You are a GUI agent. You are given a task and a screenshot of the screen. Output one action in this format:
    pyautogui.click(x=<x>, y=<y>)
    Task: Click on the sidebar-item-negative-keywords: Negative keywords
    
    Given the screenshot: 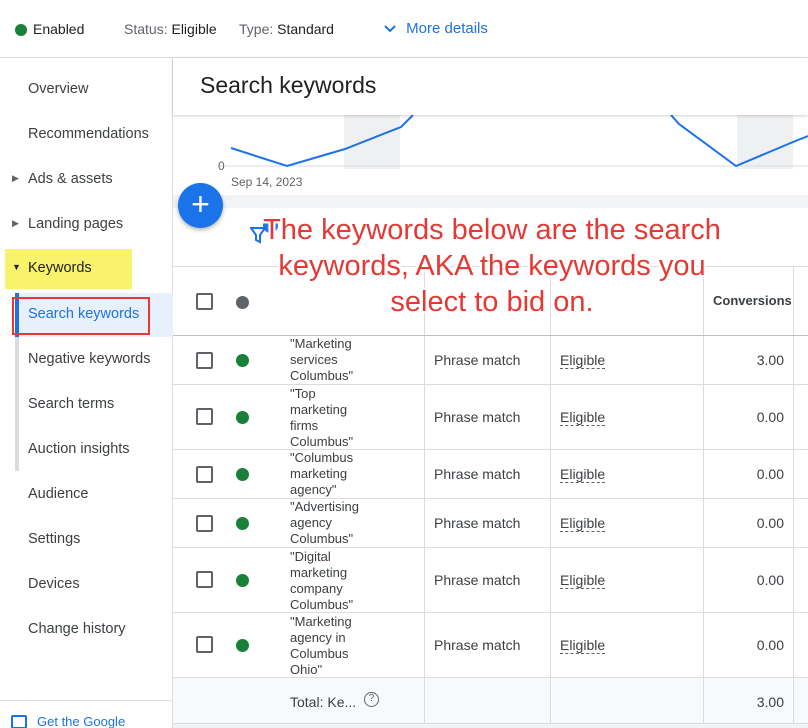 What is the action you would take?
    pyautogui.click(x=86, y=360)
    